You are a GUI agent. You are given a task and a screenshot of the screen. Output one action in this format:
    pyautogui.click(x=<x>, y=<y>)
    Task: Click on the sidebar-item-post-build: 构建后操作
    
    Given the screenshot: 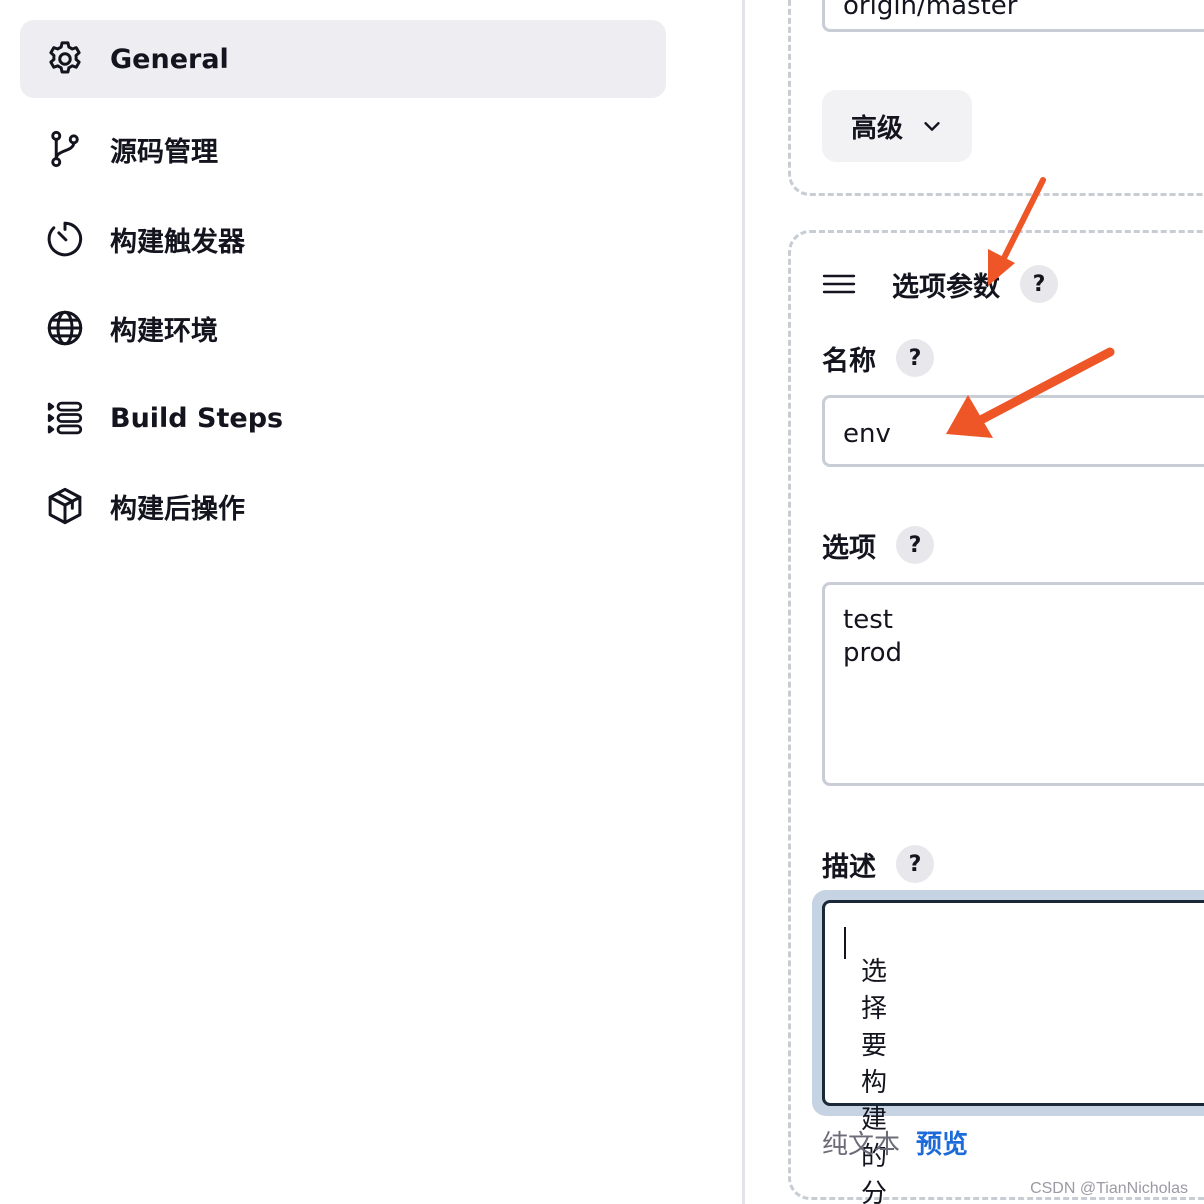 What is the action you would take?
    pyautogui.click(x=343, y=506)
    